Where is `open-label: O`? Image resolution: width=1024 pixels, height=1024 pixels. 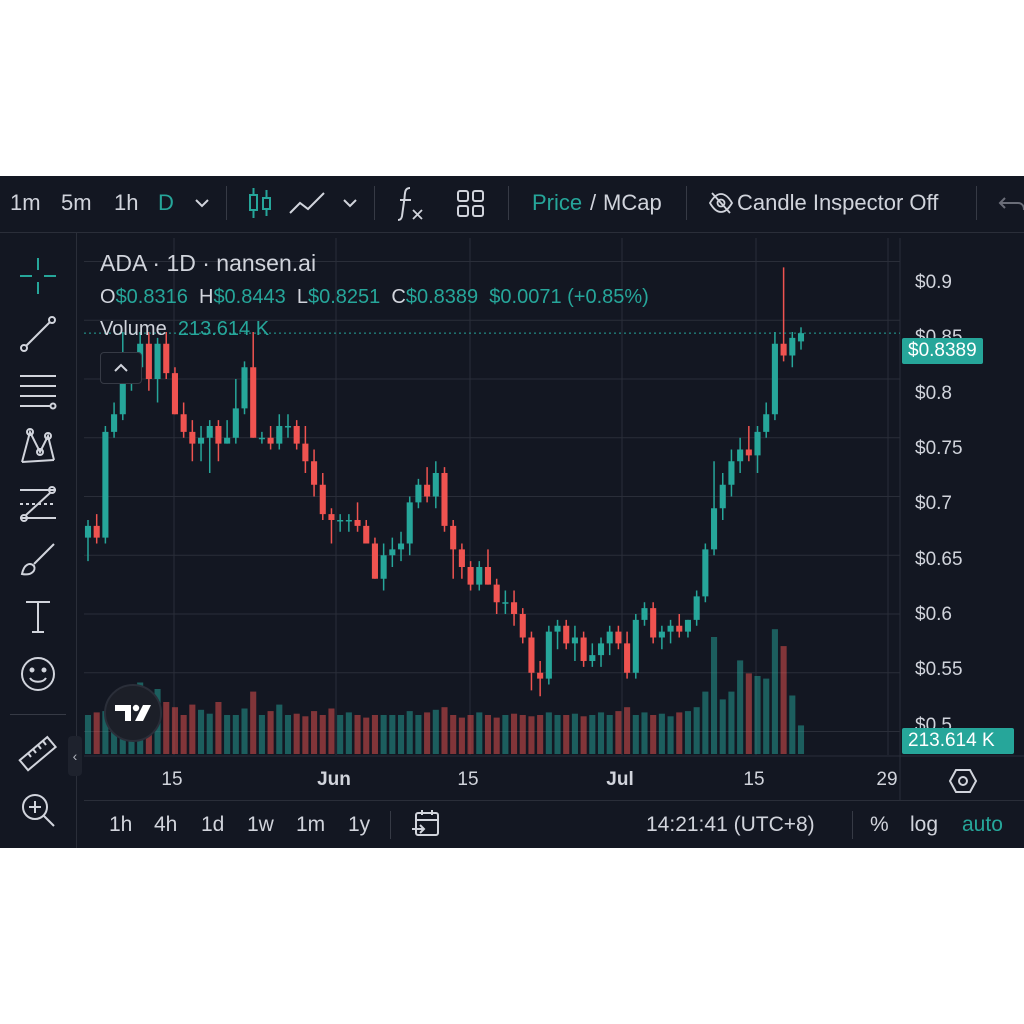
open-label: O is located at coordinates (108, 297).